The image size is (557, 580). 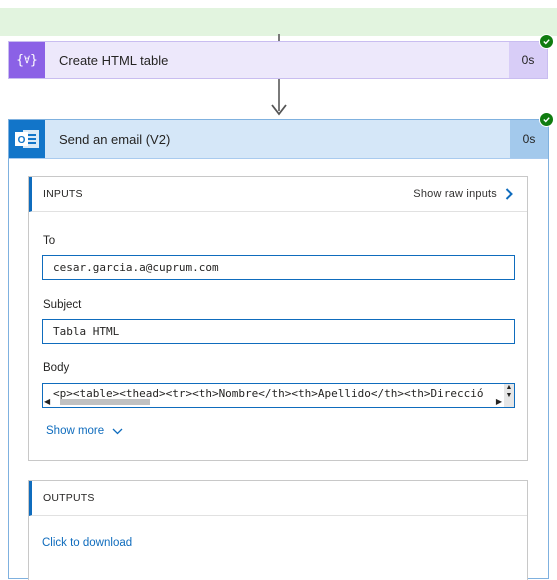 I want to click on action-title: Send an email (V2), so click(x=115, y=139).